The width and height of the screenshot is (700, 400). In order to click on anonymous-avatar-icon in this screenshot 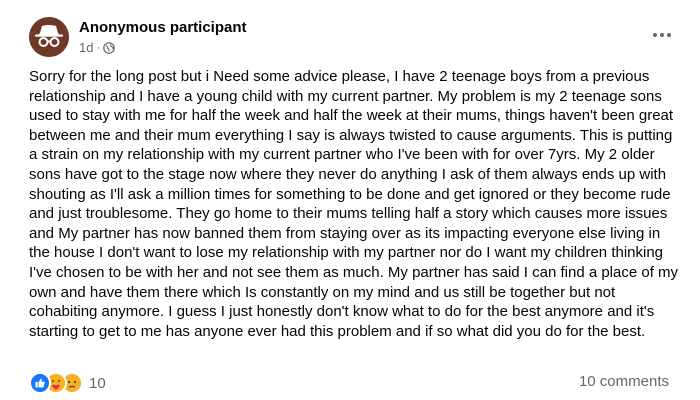, I will do `click(49, 37)`.